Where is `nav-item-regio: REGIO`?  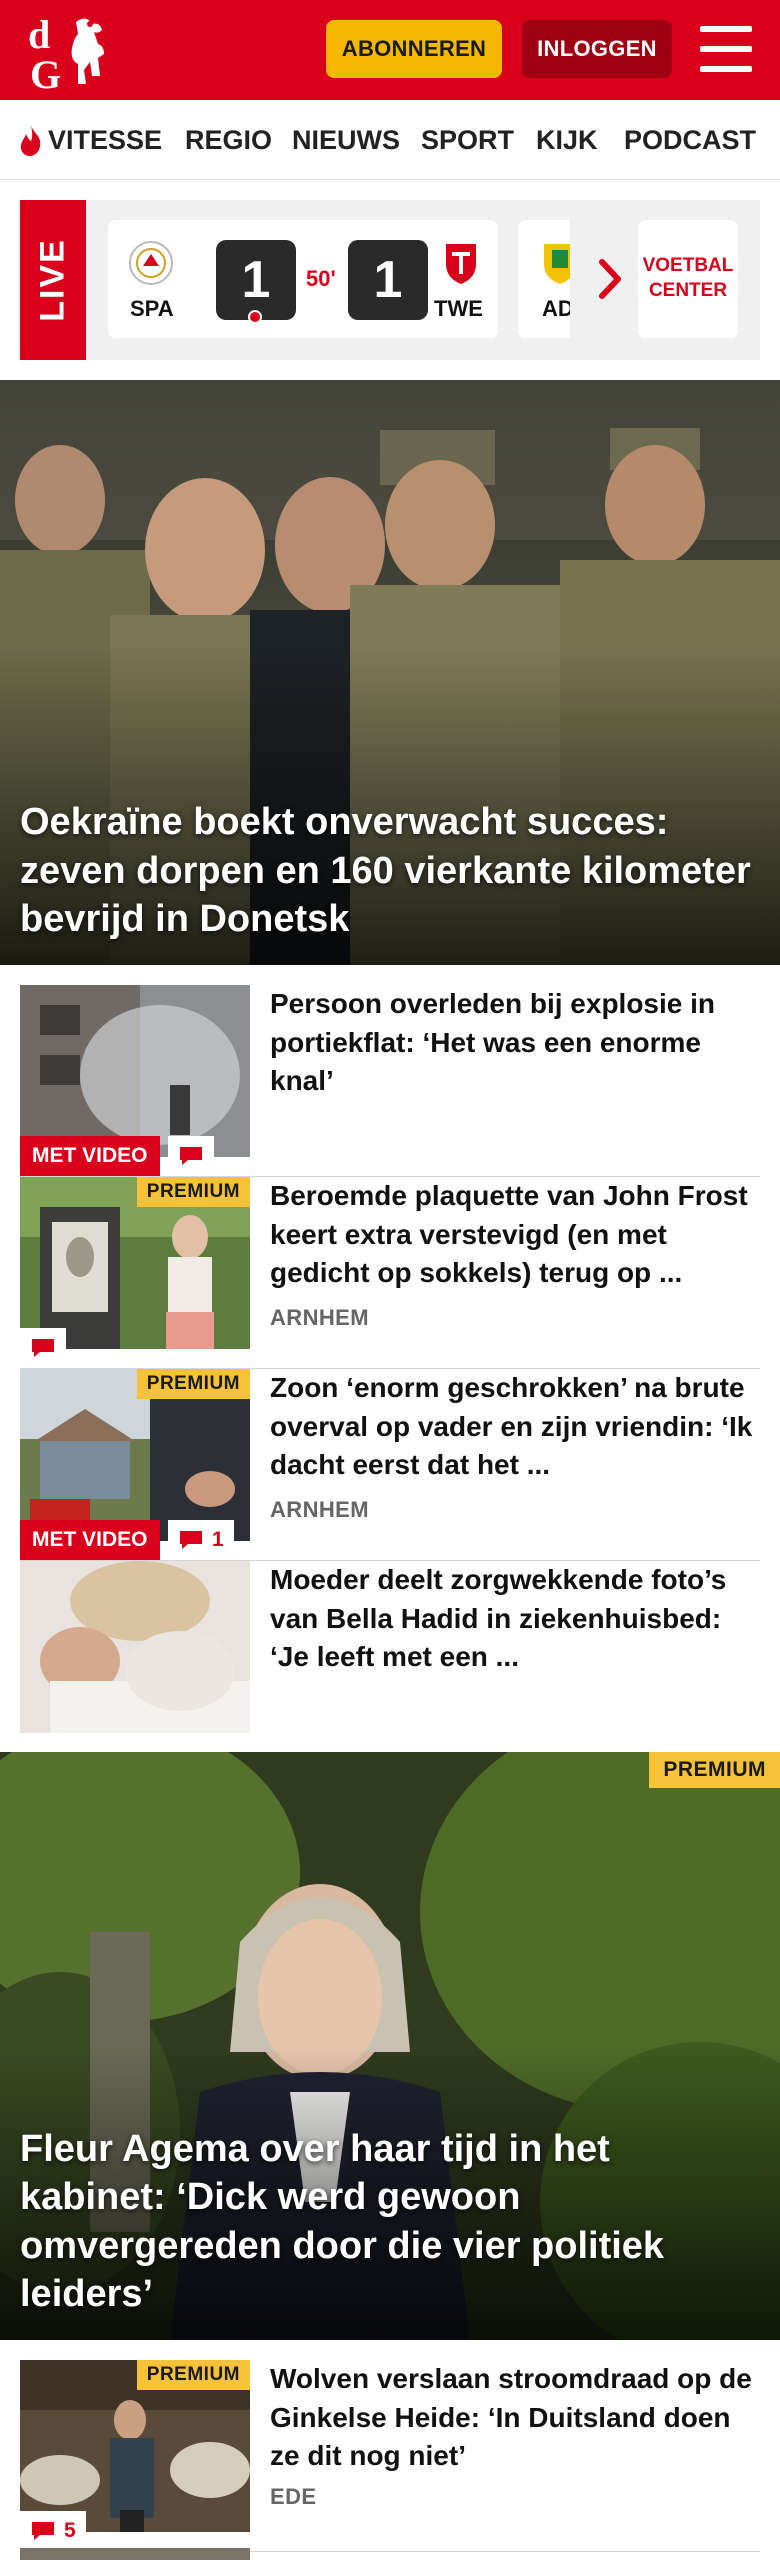
nav-item-regio: REGIO is located at coordinates (228, 140).